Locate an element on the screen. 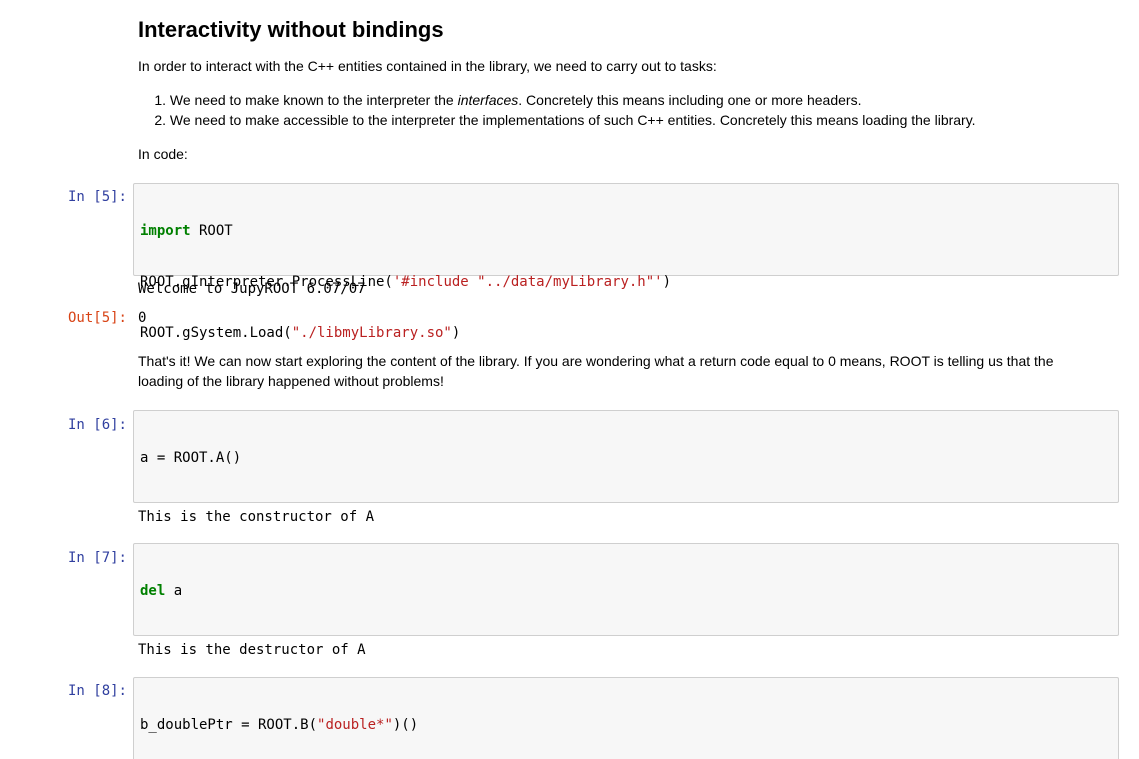 The width and height of the screenshot is (1139, 759). cell-output-prompt: Out[5]: is located at coordinates (97, 318).